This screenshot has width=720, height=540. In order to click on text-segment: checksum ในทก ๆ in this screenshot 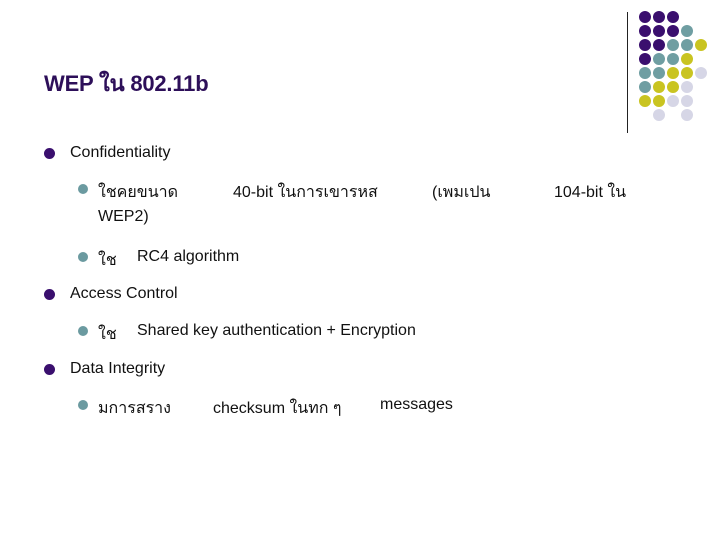, I will do `click(277, 408)`.